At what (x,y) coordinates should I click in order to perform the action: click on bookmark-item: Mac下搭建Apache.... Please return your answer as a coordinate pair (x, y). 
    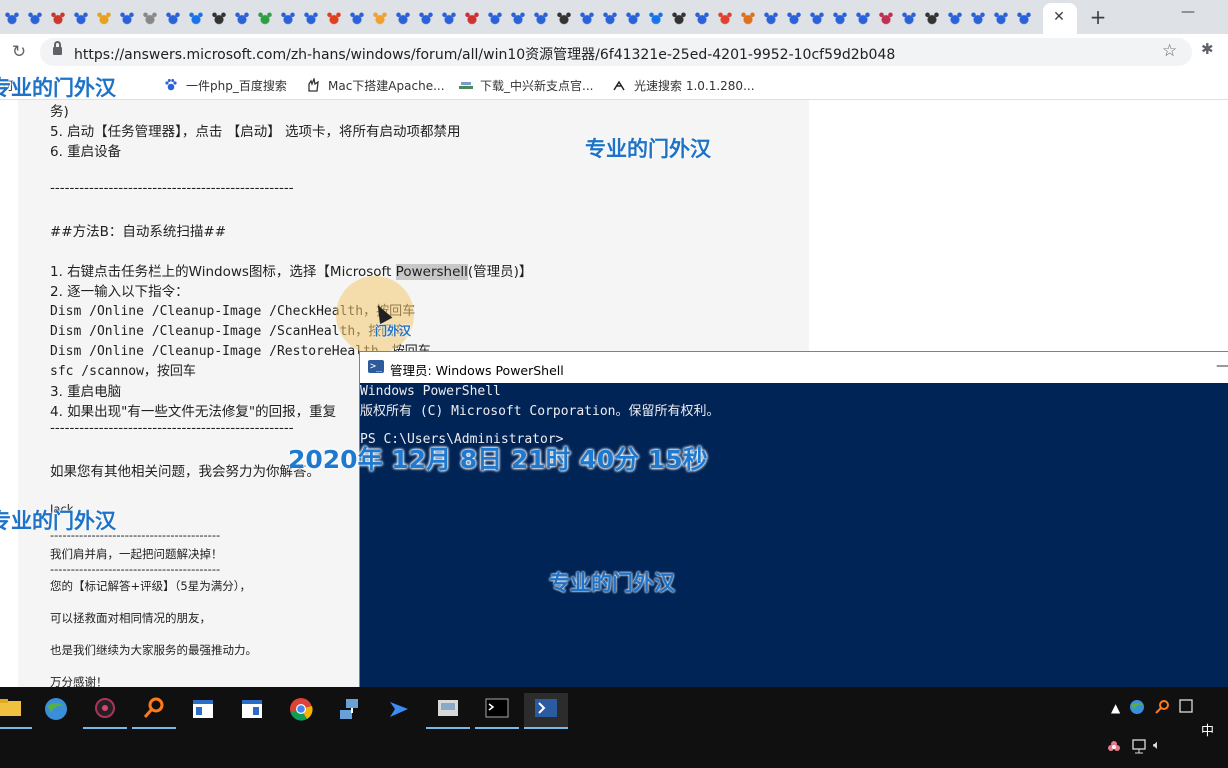
    Looking at the image, I should click on (375, 85).